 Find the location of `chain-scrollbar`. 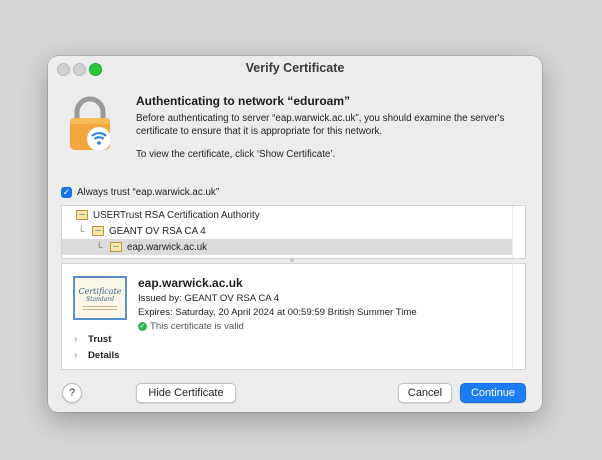

chain-scrollbar is located at coordinates (518, 232).